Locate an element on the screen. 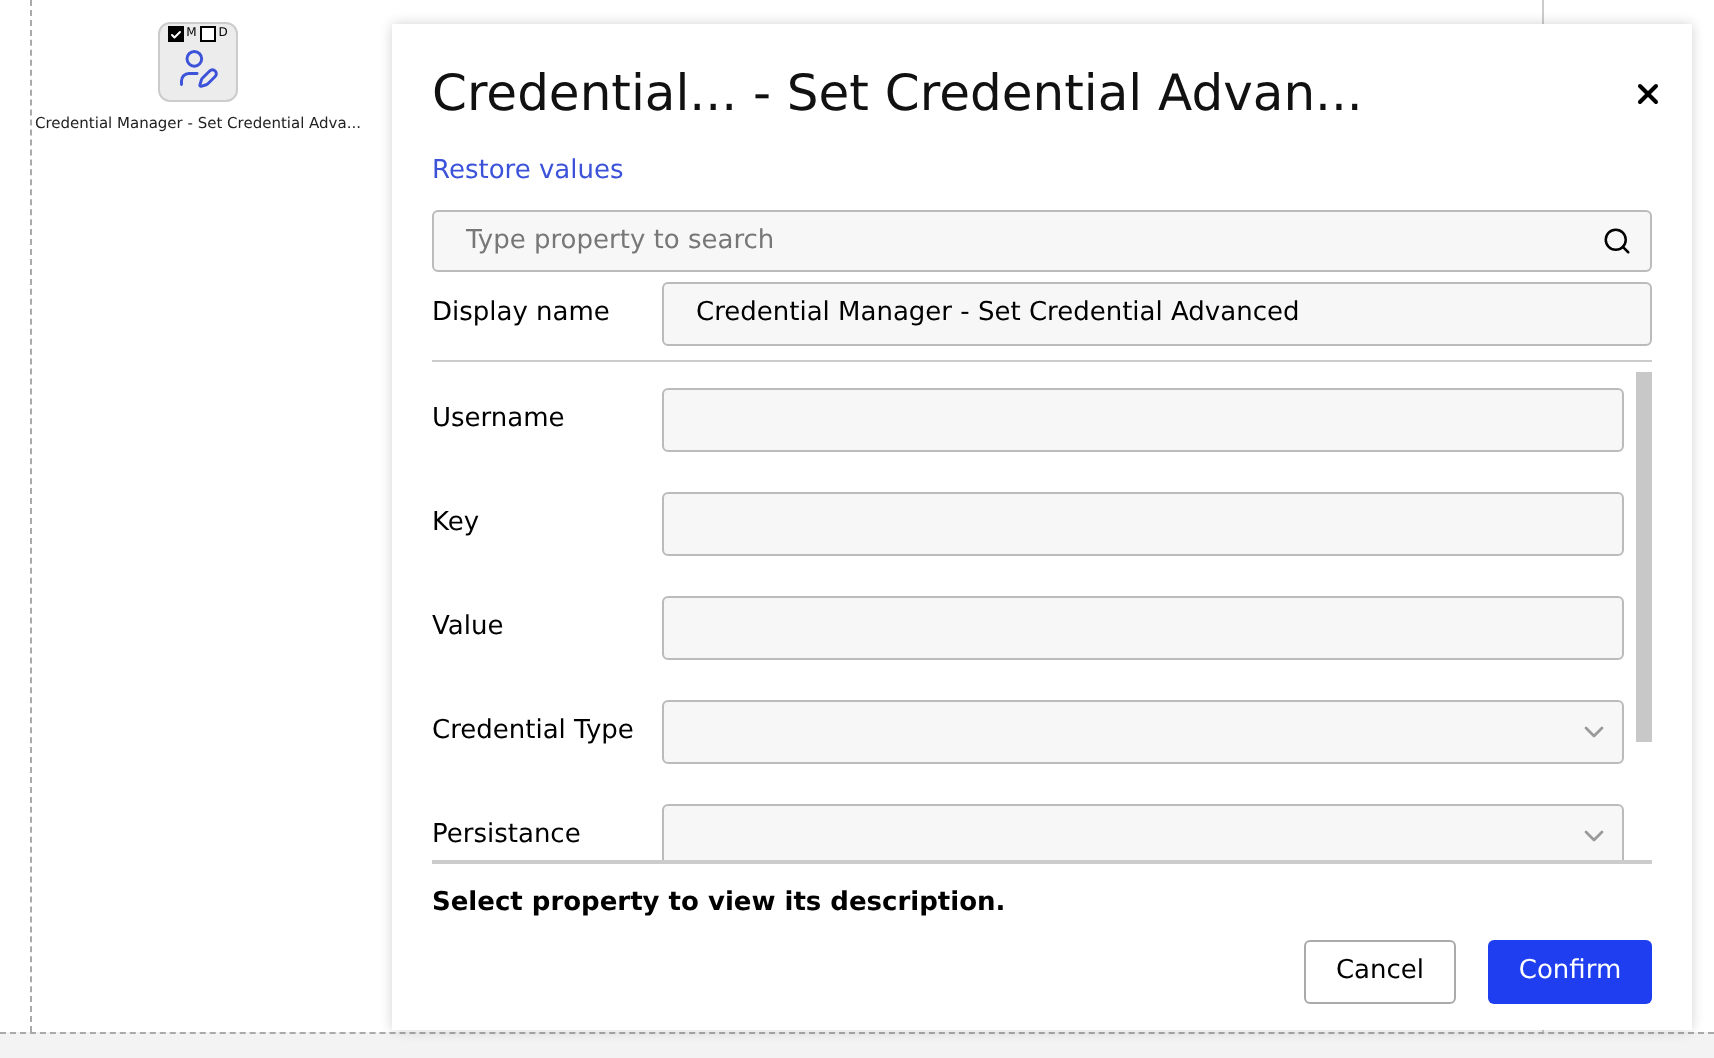 The height and width of the screenshot is (1058, 1714). field-label: Value is located at coordinates (469, 627).